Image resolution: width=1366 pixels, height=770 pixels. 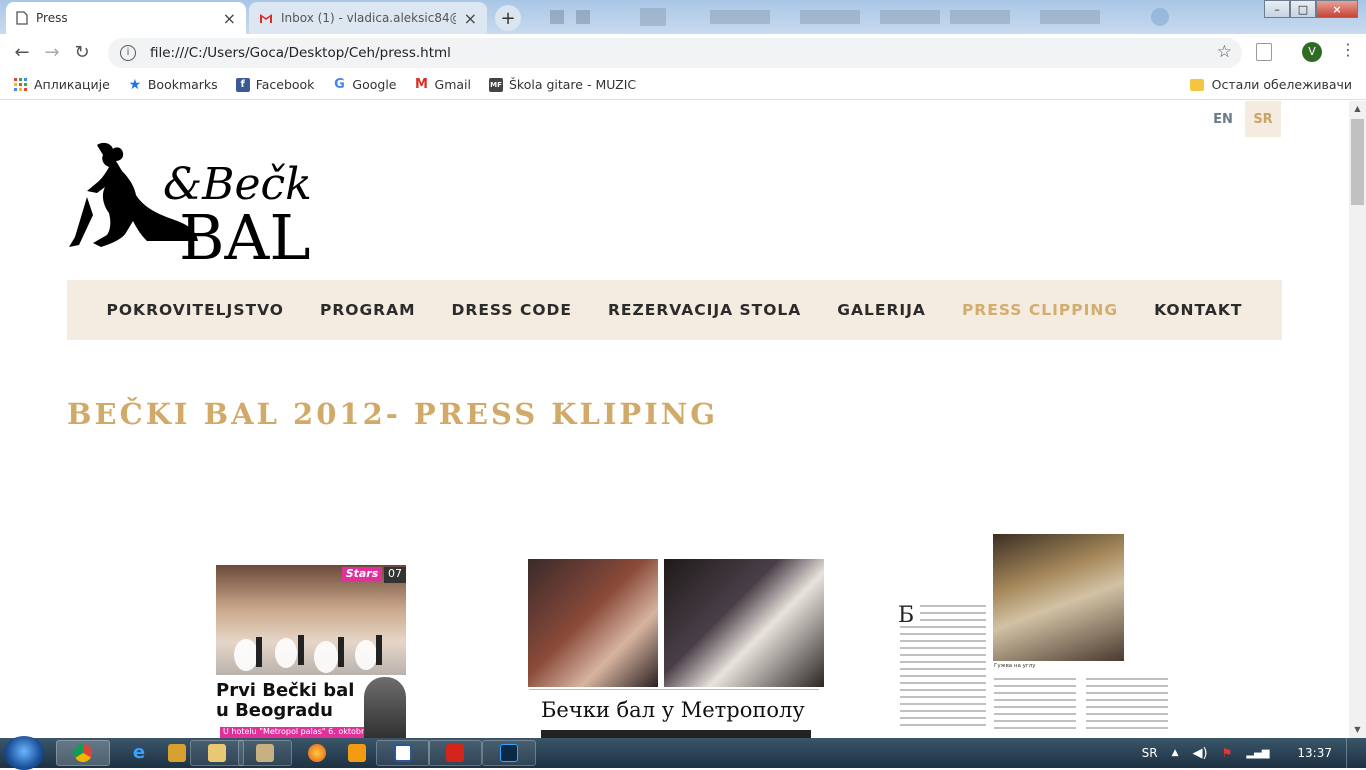 What do you see at coordinates (368, 310) in the screenshot?
I see `nav-program: PROGRAM` at bounding box center [368, 310].